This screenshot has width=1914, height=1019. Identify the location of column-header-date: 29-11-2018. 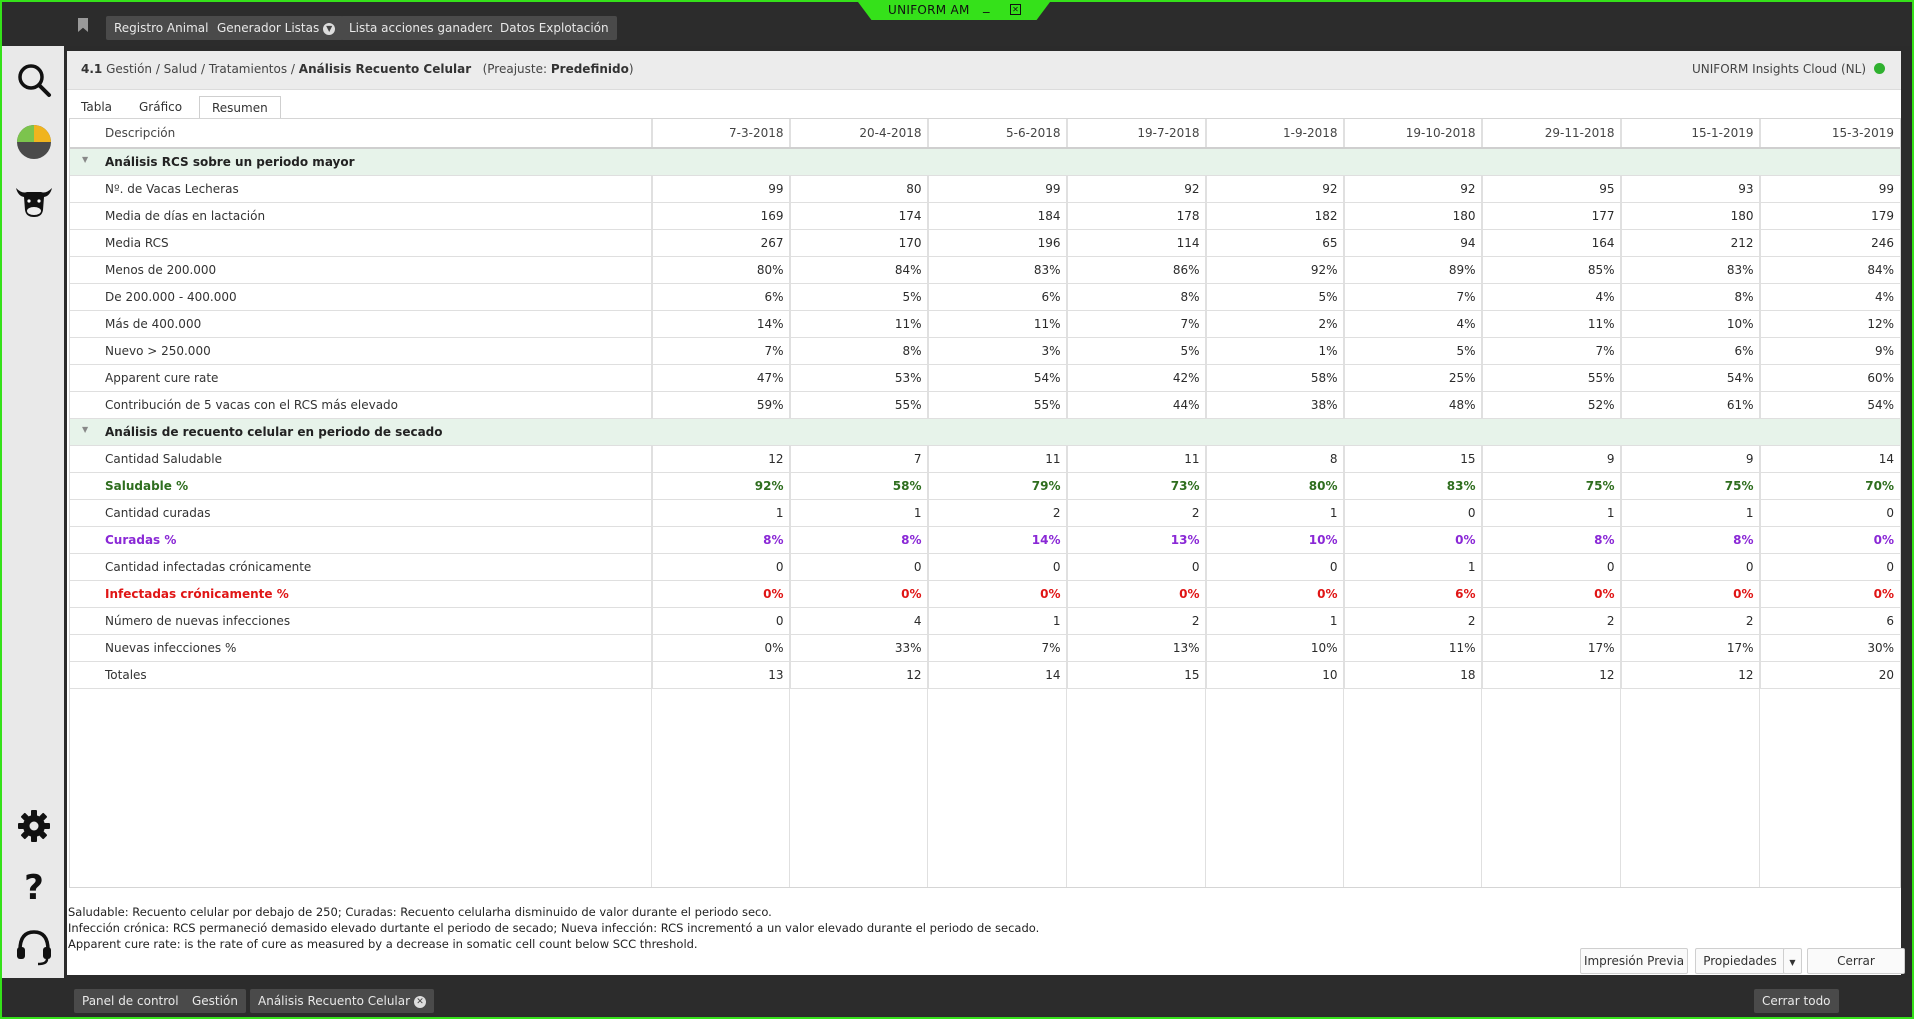
(1551, 134).